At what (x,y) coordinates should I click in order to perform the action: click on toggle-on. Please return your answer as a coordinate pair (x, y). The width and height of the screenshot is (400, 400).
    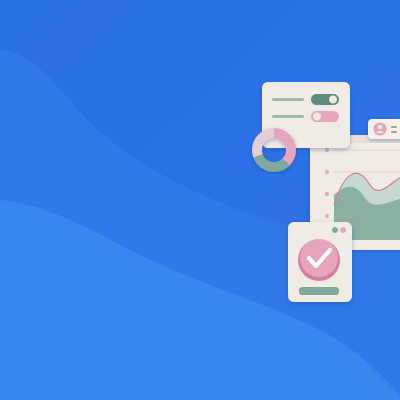
    Looking at the image, I should click on (325, 99).